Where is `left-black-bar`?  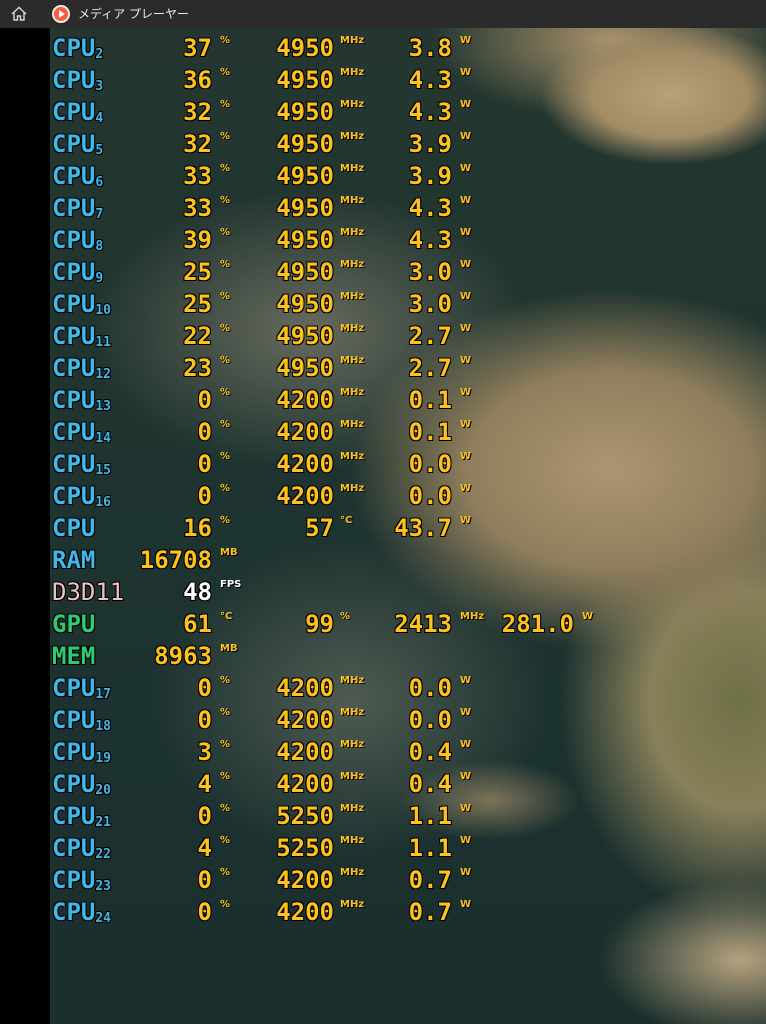
left-black-bar is located at coordinates (25, 526).